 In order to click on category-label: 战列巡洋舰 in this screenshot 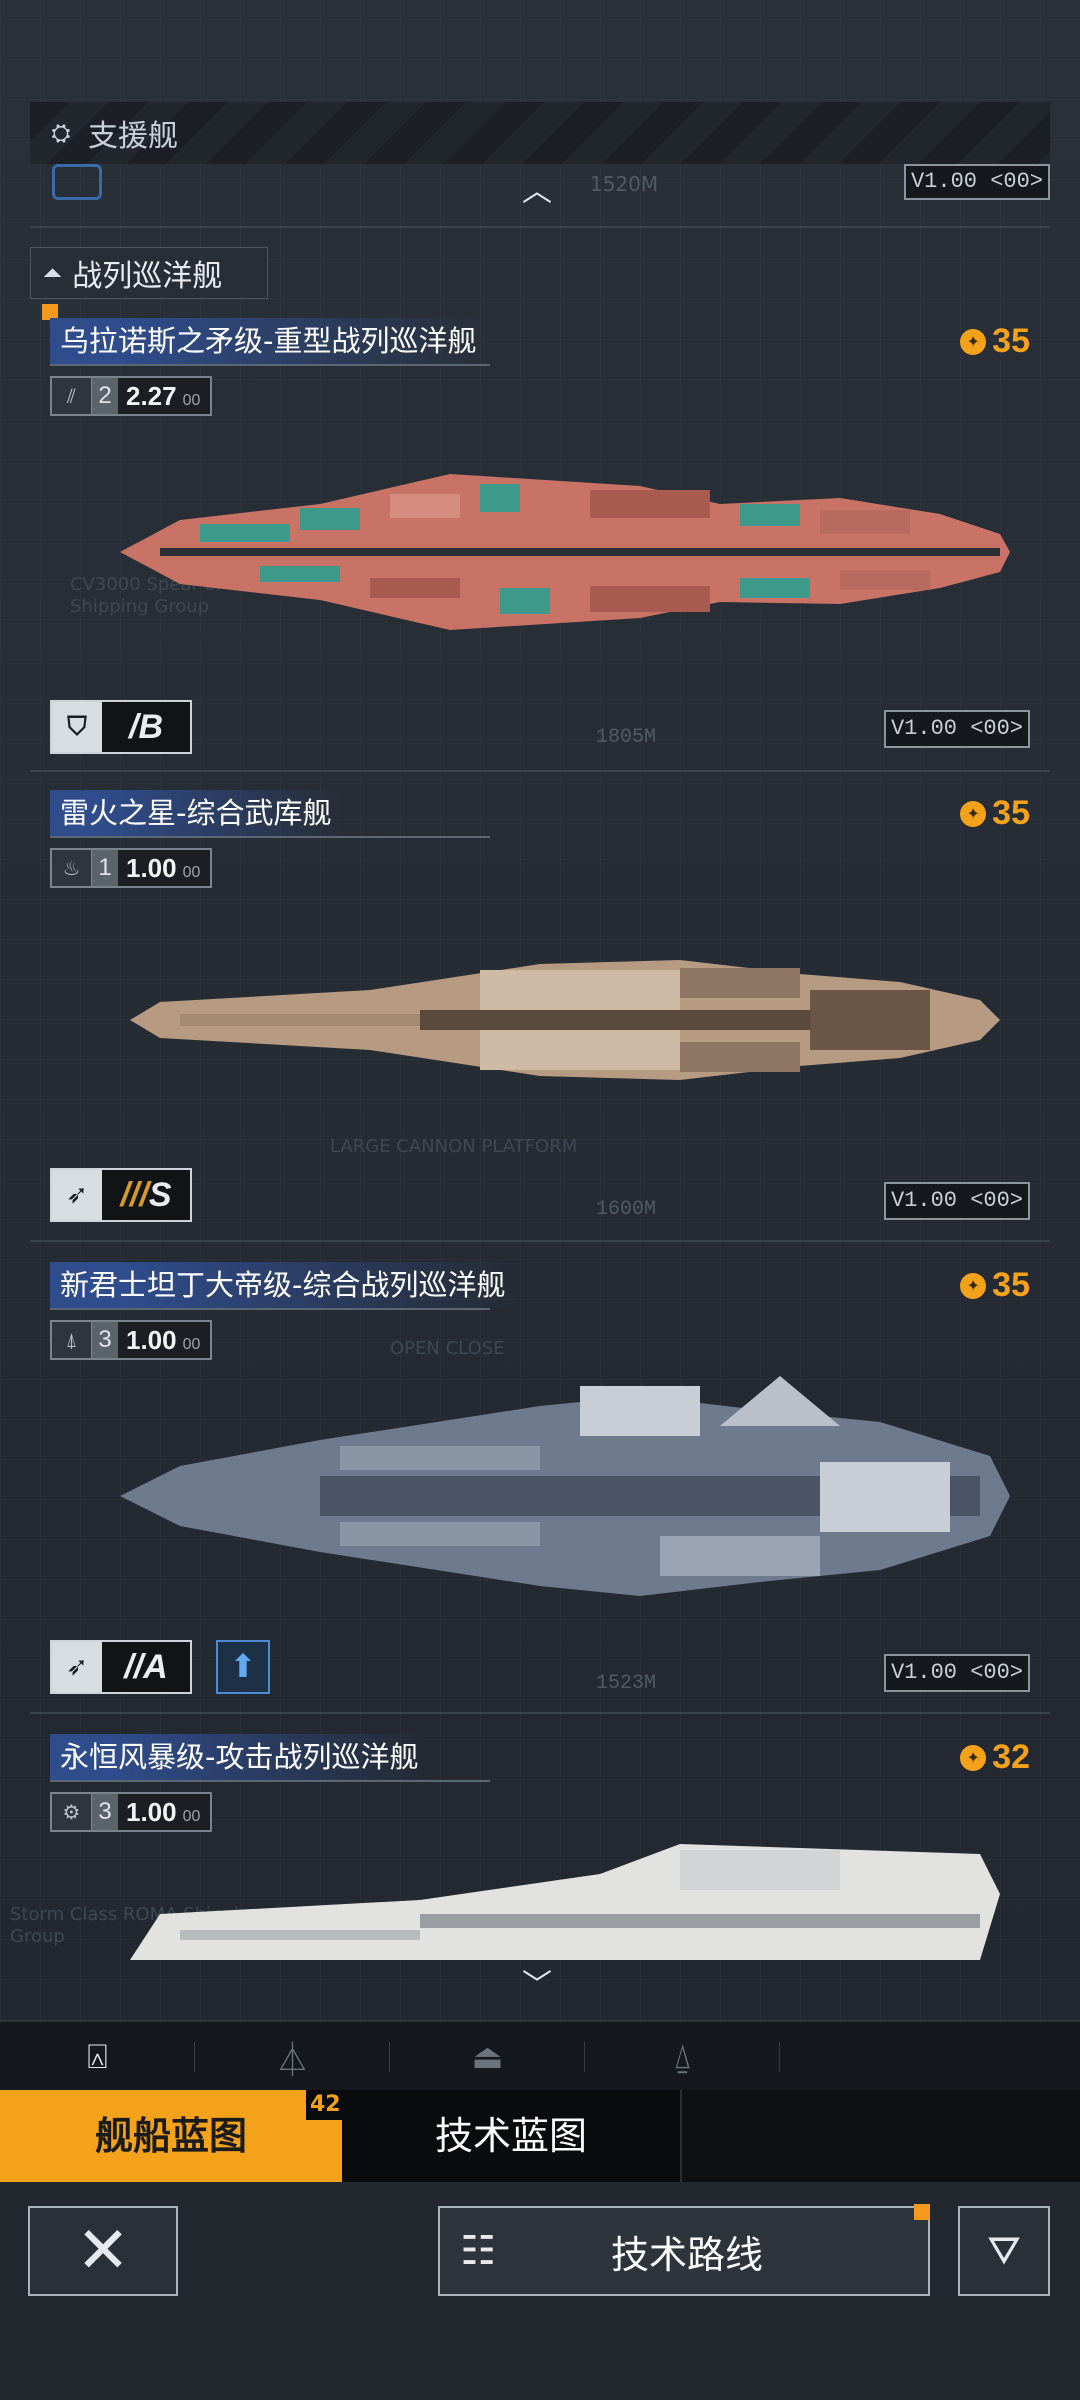, I will do `click(147, 276)`.